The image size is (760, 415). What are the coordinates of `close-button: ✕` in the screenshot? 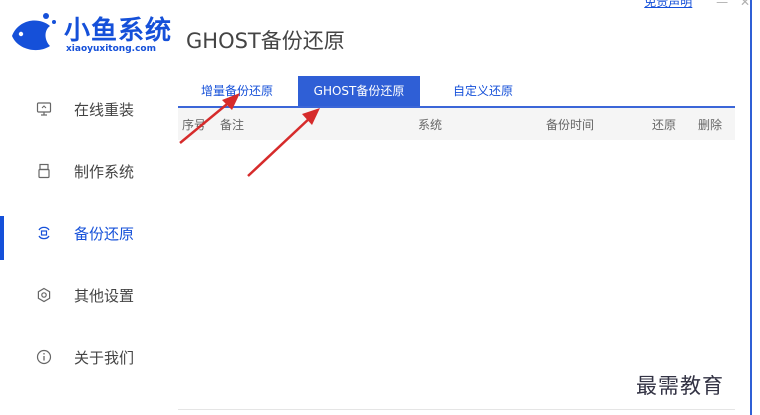 It's located at (745, 4).